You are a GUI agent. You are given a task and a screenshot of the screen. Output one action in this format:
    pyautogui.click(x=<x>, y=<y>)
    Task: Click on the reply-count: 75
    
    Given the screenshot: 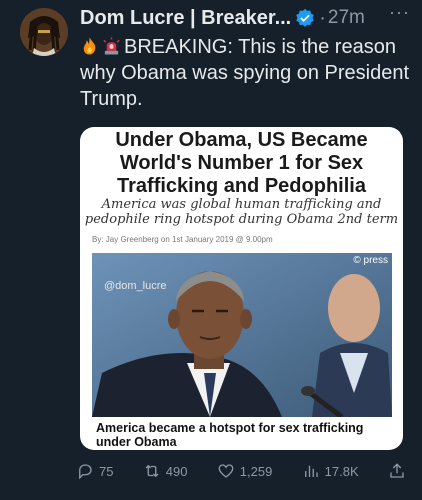 What is the action you would take?
    pyautogui.click(x=106, y=471)
    